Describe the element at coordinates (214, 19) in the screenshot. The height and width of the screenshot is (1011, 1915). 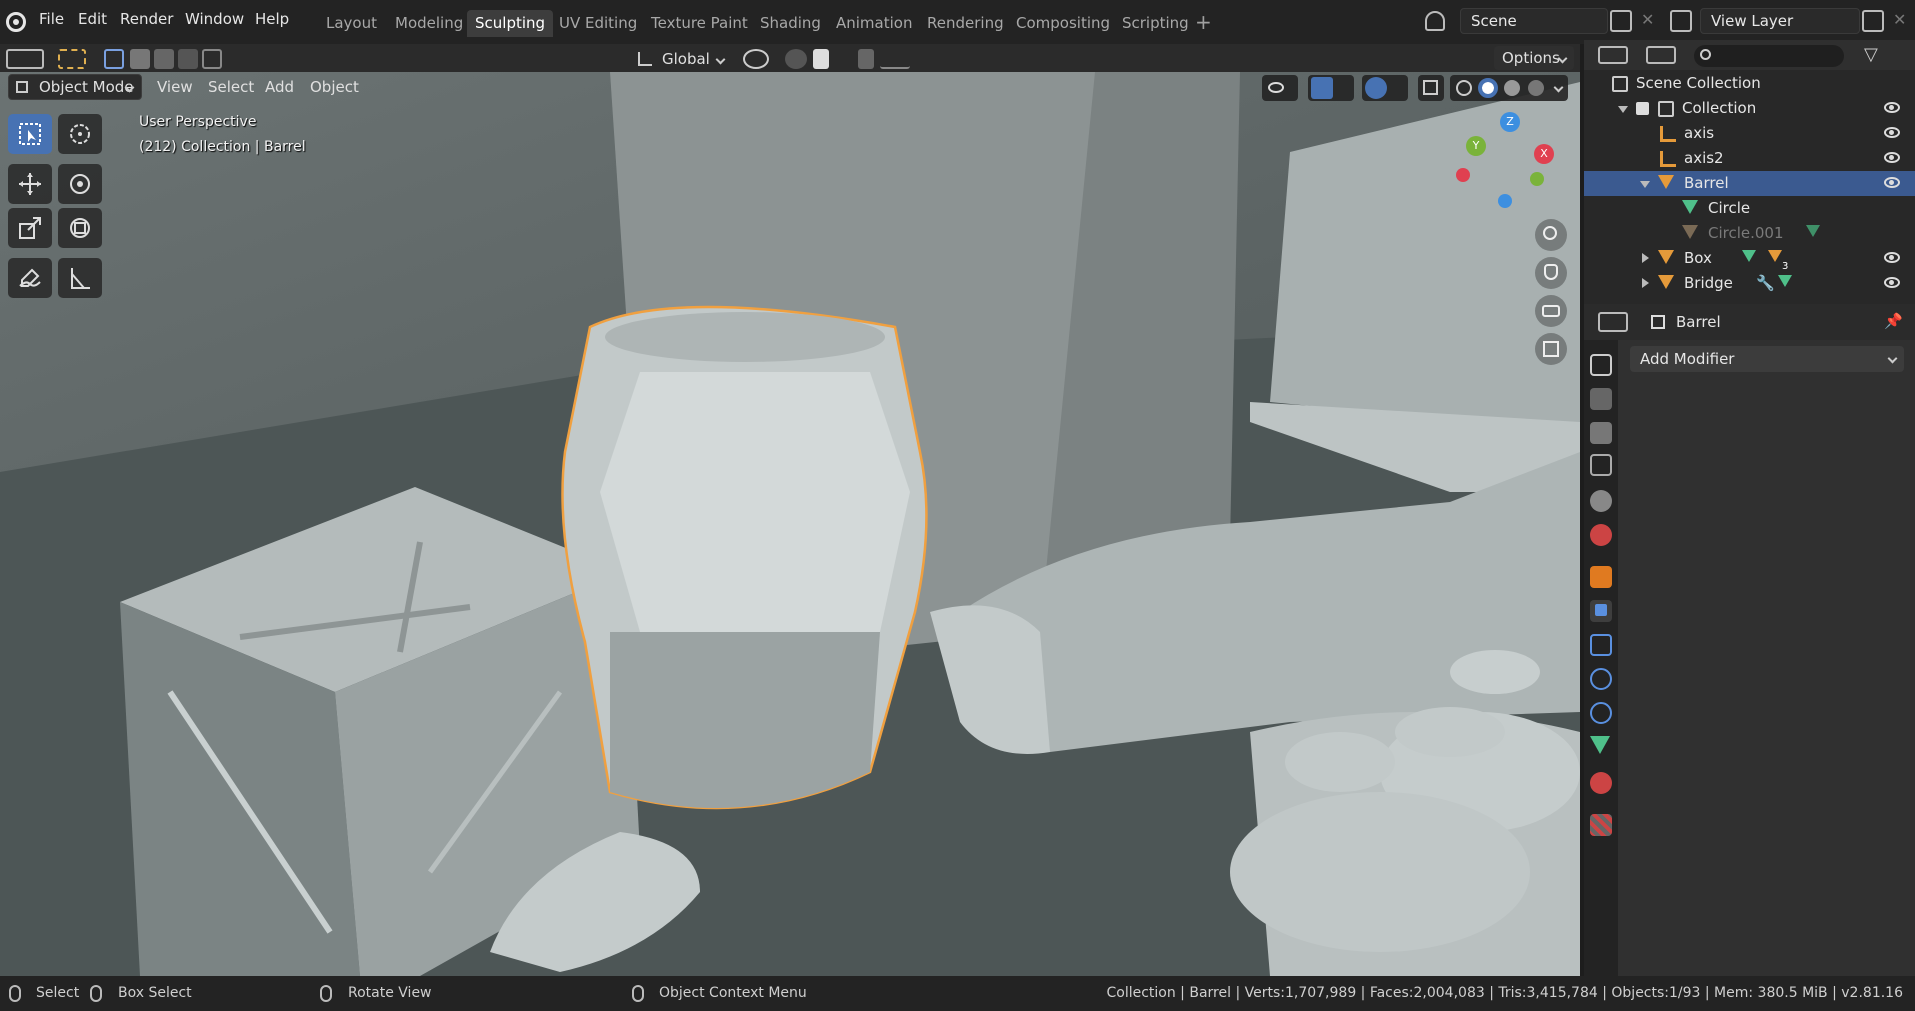
I see `menu-window: Window` at that location.